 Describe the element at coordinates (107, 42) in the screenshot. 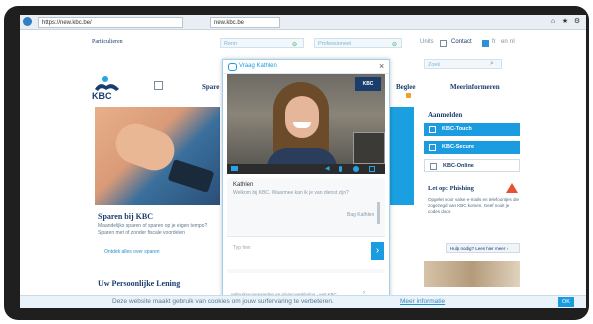

I see `segment-particulieren: Particulieren` at that location.